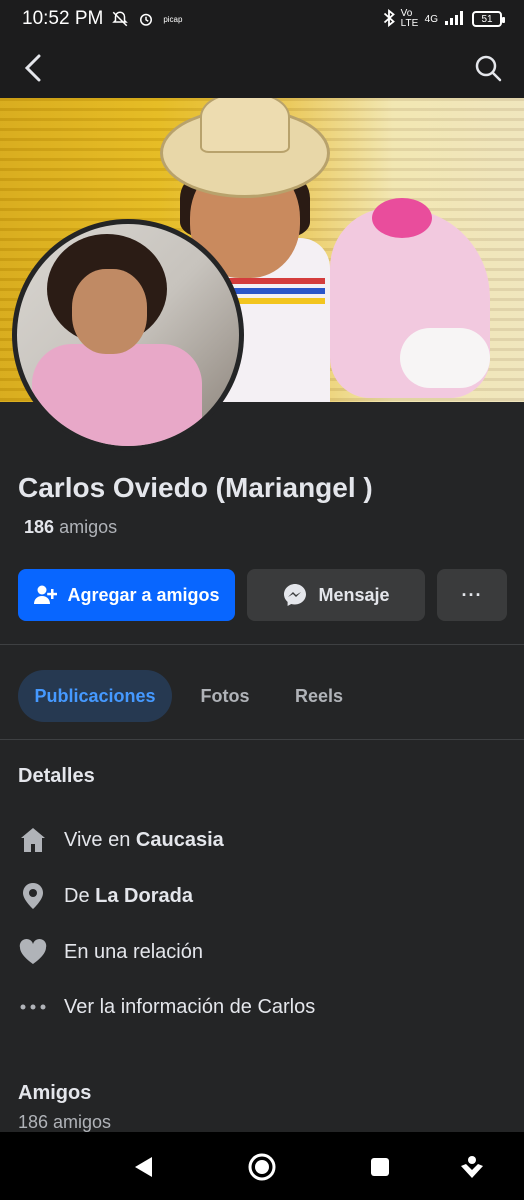 The image size is (524, 1200). I want to click on detail-lives-in: Vive en Caucasia, so click(263, 840).